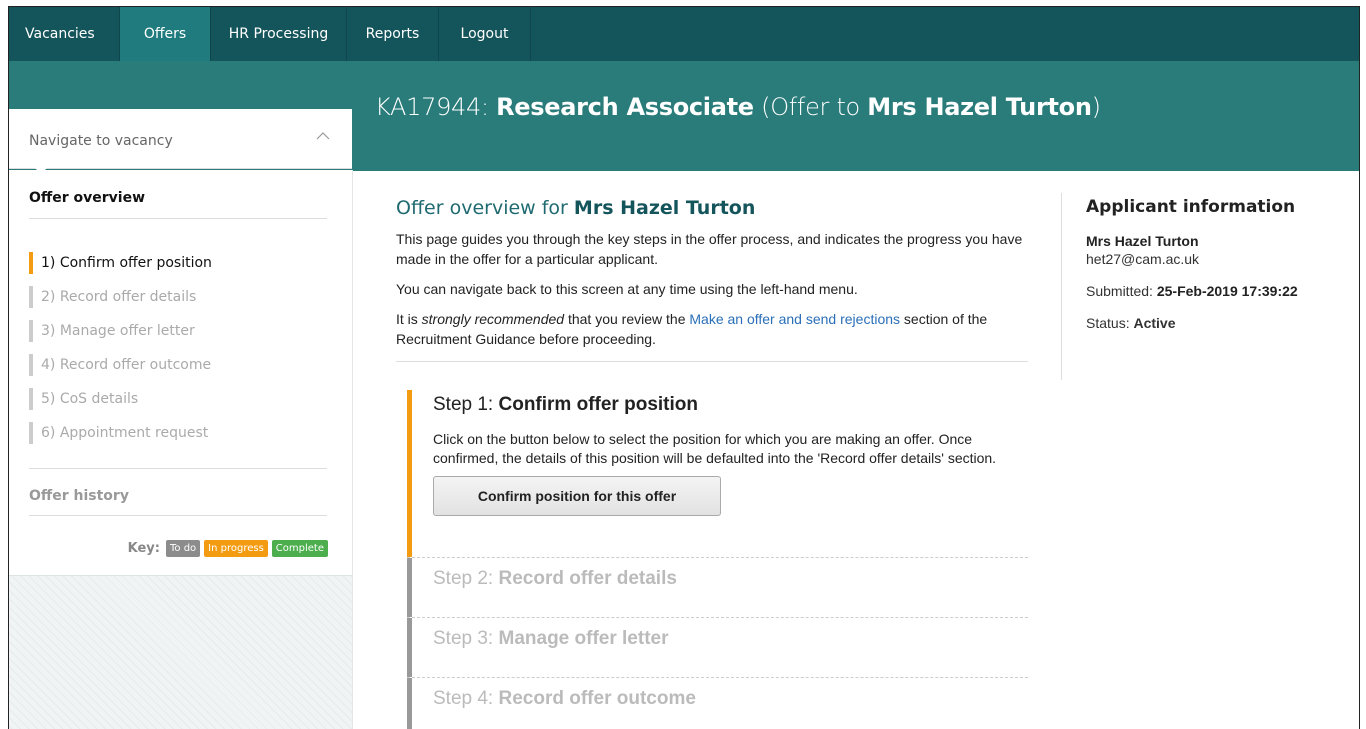 The height and width of the screenshot is (729, 1366). I want to click on sidebar-step-appointment-request: 6) Appointment request, so click(179, 439).